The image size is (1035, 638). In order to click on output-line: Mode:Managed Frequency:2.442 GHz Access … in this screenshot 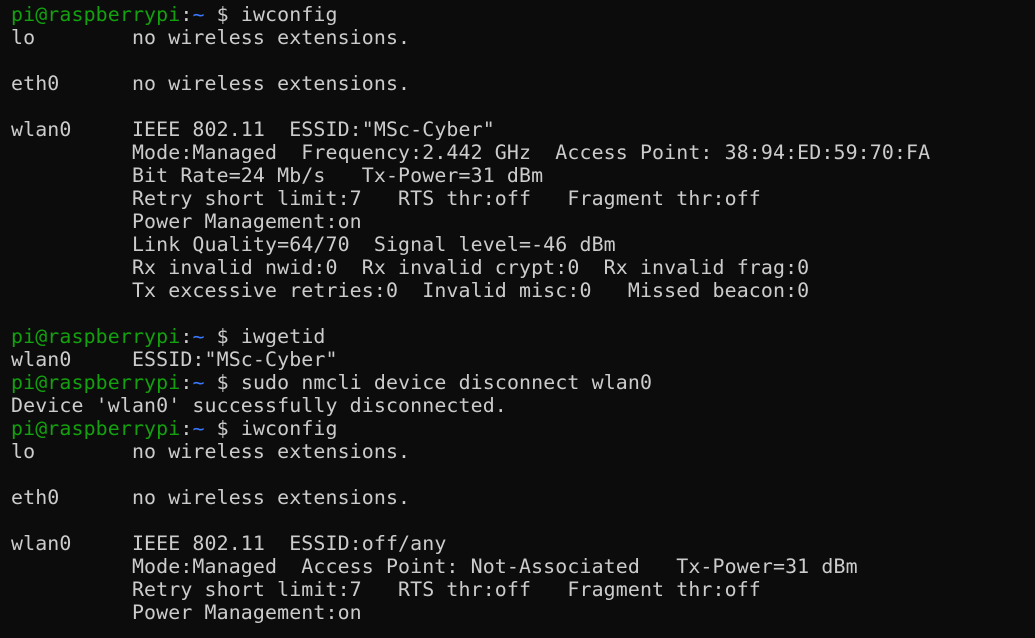, I will do `click(471, 152)`.